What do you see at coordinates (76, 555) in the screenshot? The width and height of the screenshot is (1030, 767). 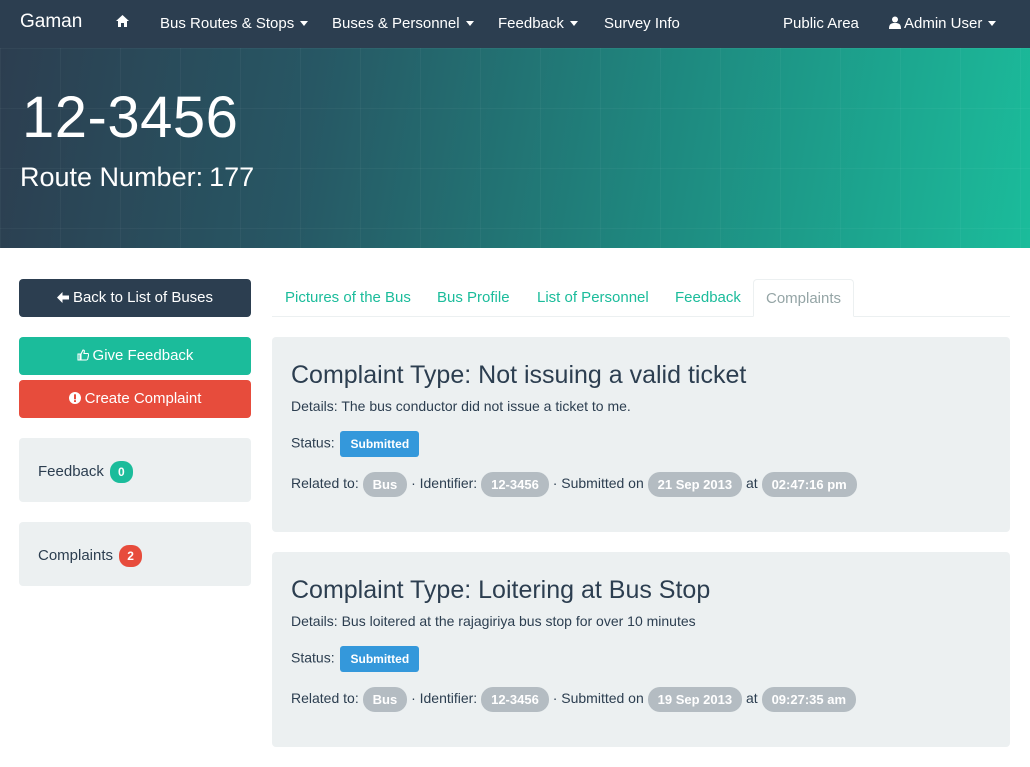 I see `complaints-count-label: Complaints` at bounding box center [76, 555].